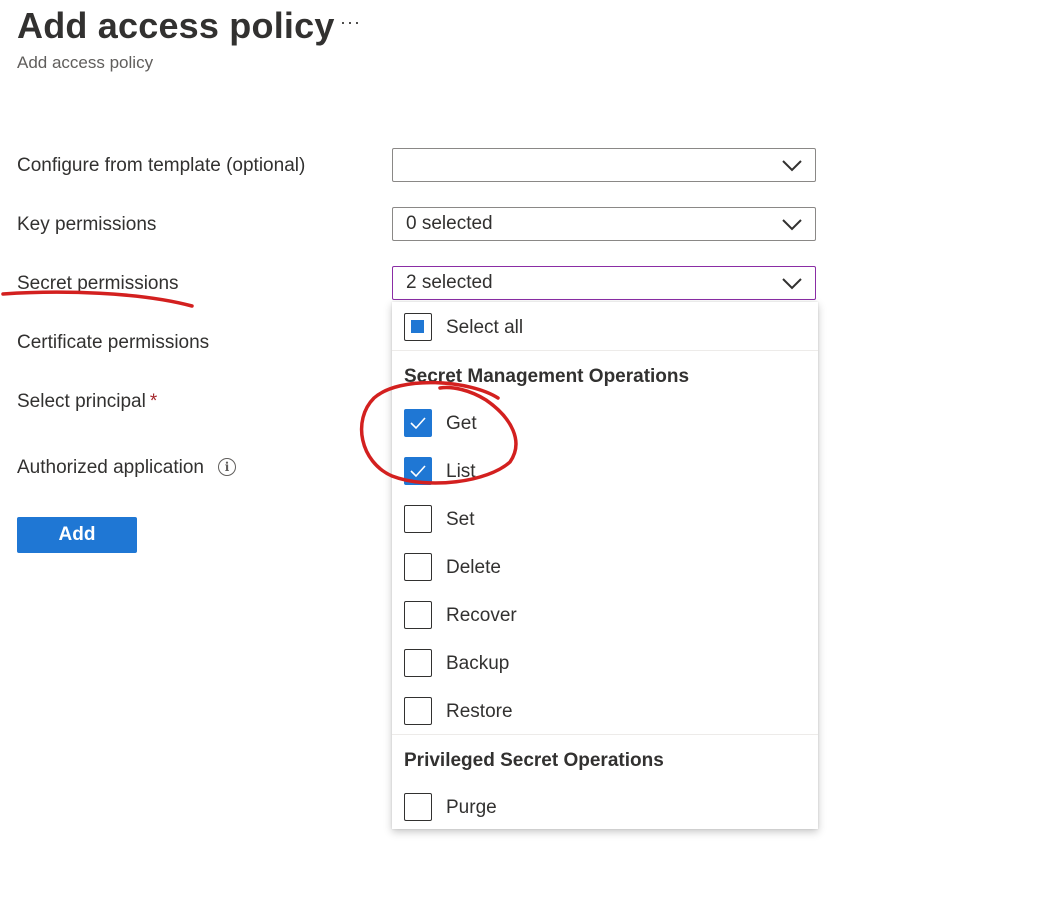  I want to click on delete-checkbox, so click(418, 567).